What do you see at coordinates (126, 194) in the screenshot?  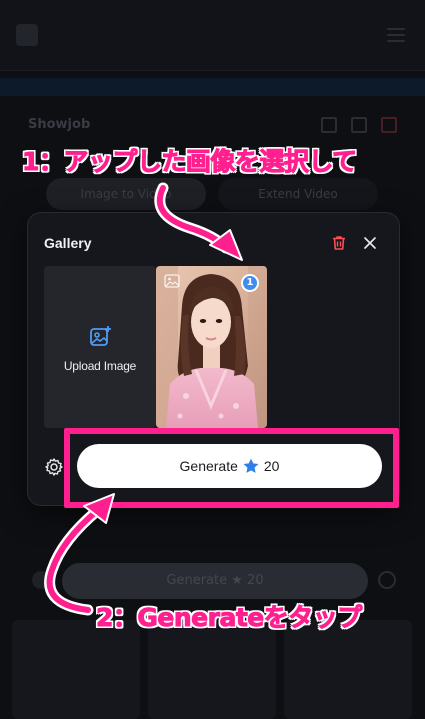 I see `tab-image-to-video: Image to Video` at bounding box center [126, 194].